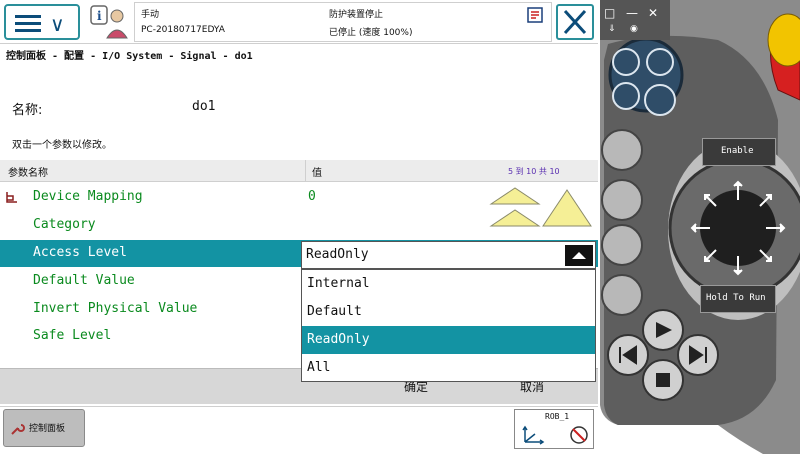 The width and height of the screenshot is (800, 454). Describe the element at coordinates (72, 335) in the screenshot. I see `row-label: Safe Level` at that location.